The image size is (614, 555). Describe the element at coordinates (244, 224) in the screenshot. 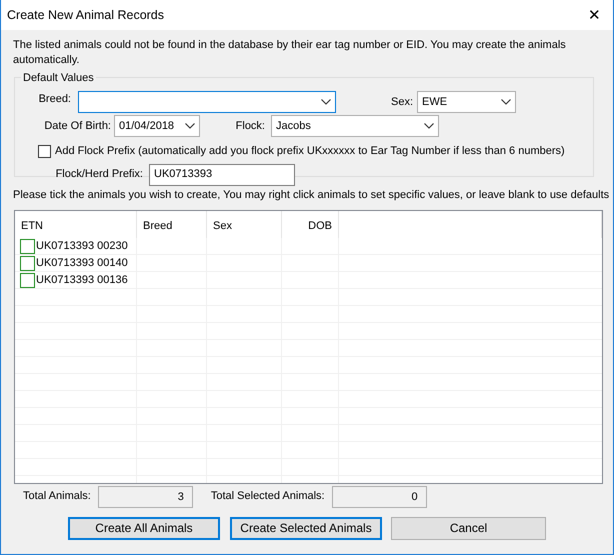

I see `column-header: Sex` at that location.